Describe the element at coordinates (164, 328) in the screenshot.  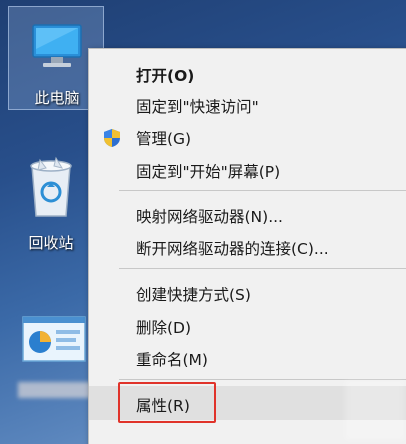
I see `menu-item-delete-label: 删除(D)` at that location.